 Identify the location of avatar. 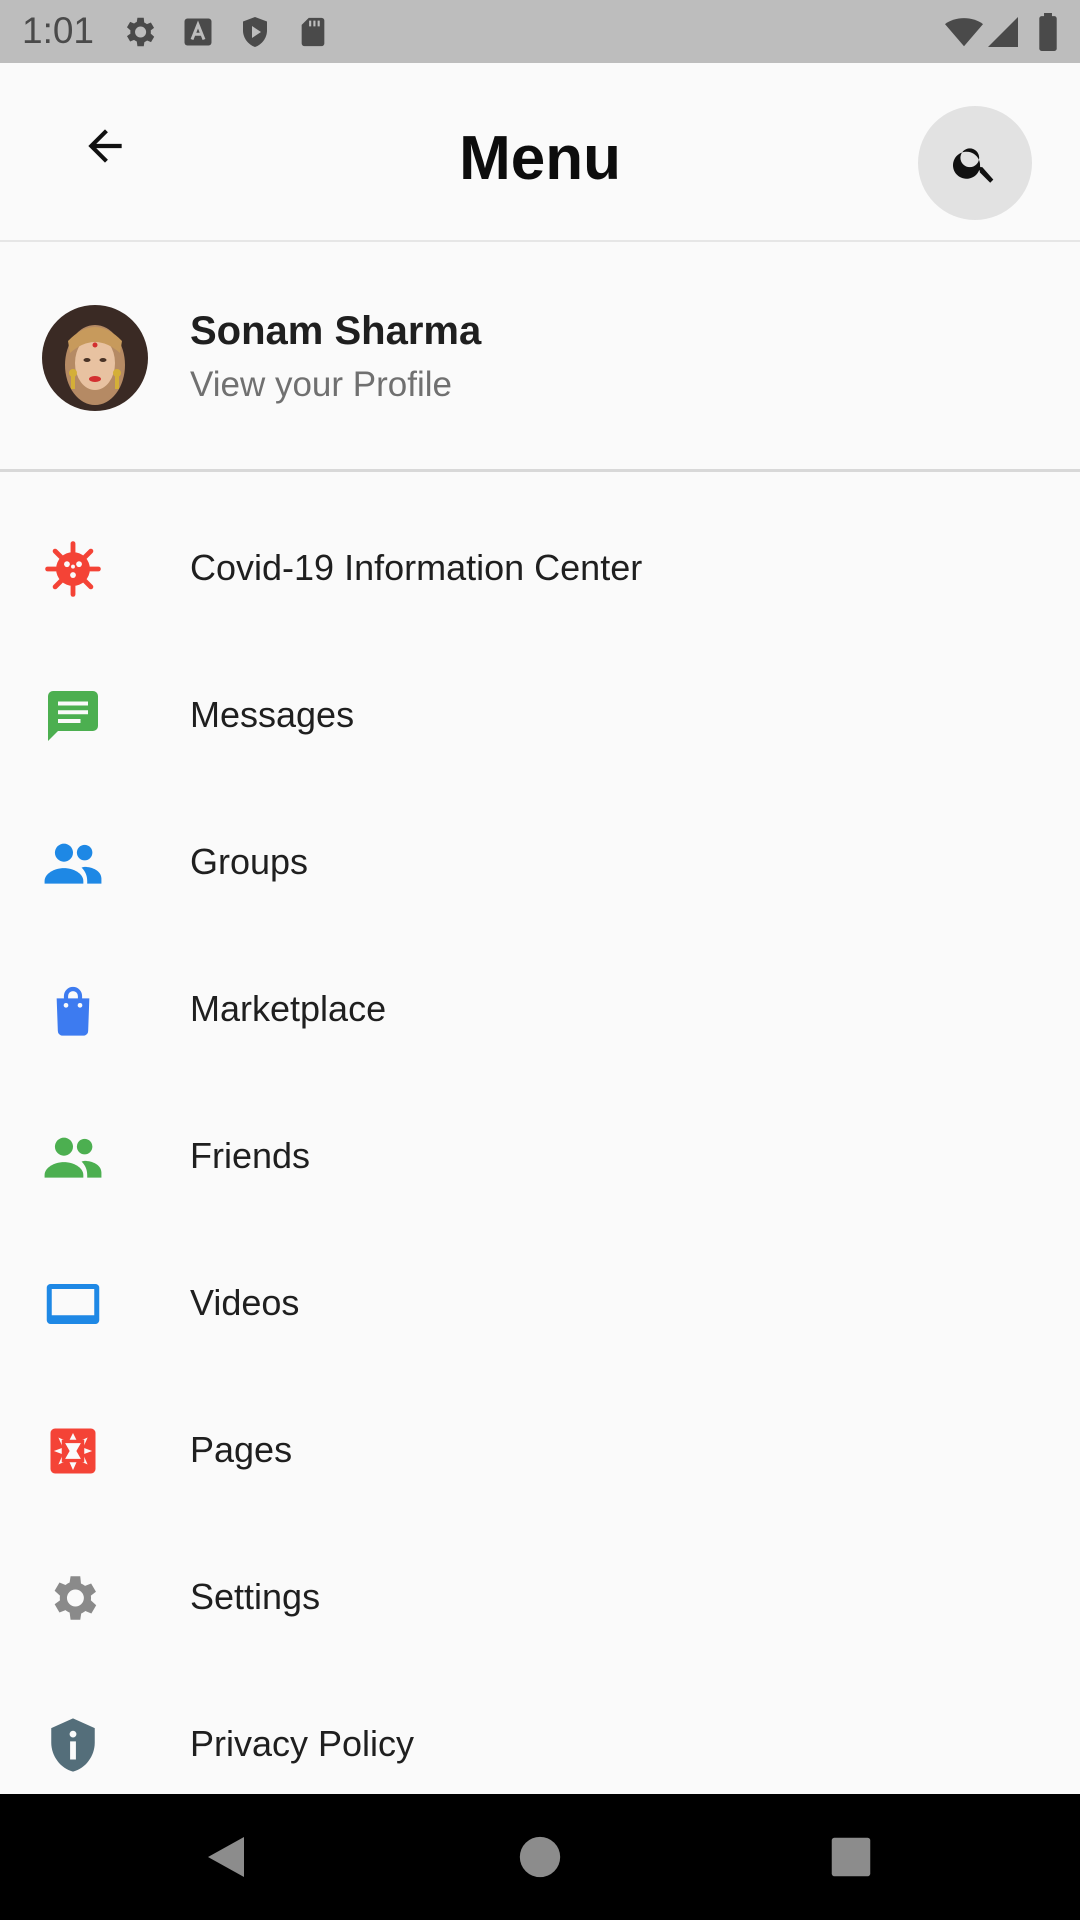
(95, 358).